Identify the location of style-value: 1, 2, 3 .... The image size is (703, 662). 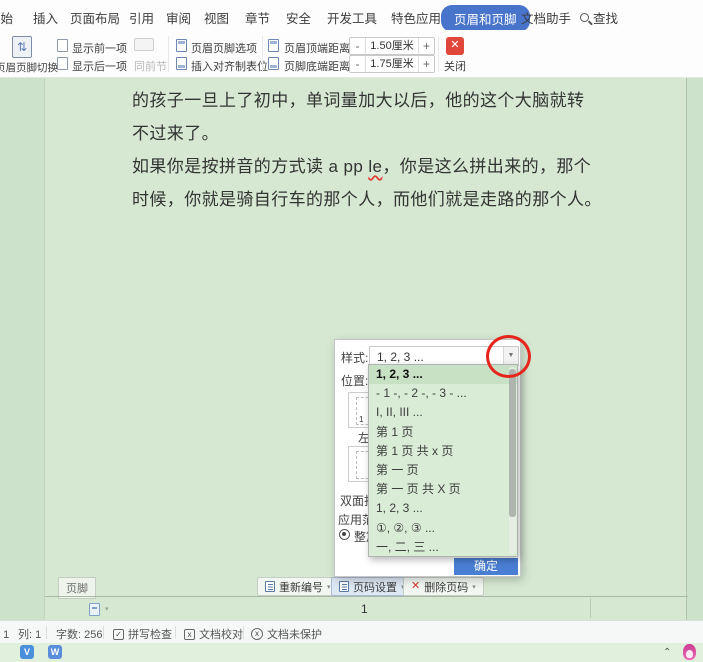
(400, 357).